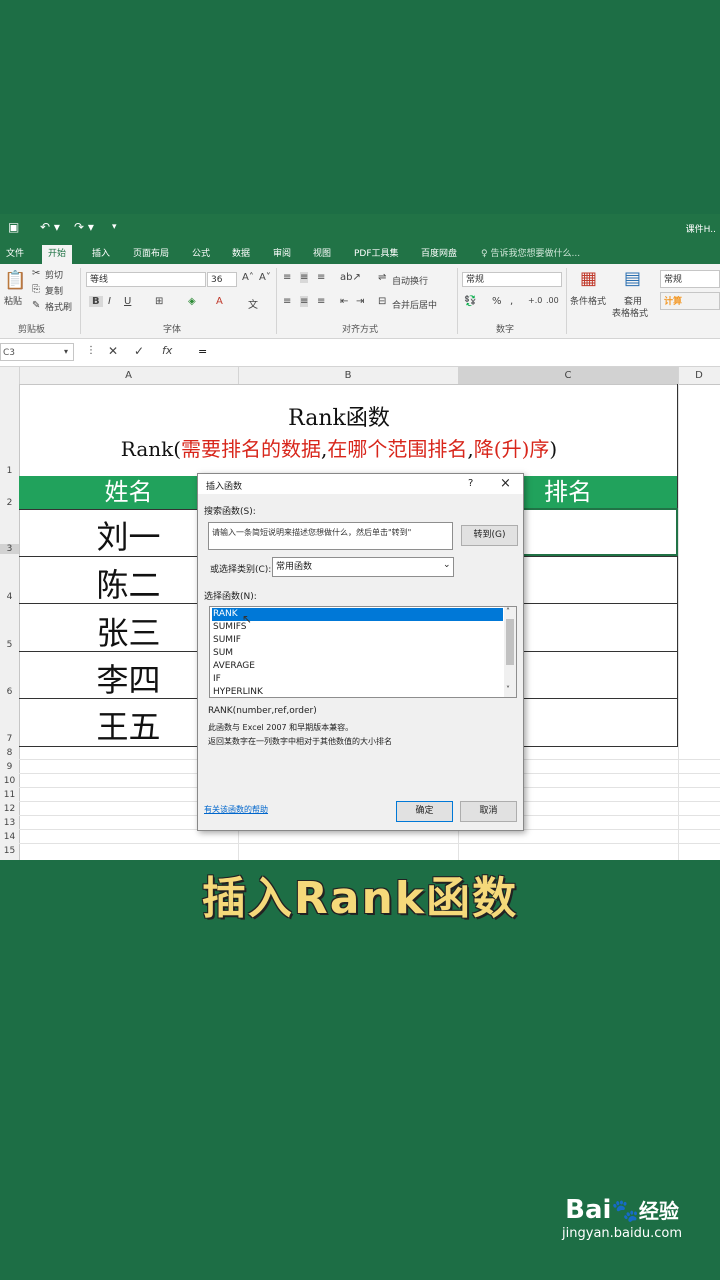 This screenshot has width=720, height=1280. What do you see at coordinates (690, 279) in the screenshot?
I see `style-normal: 常规` at bounding box center [690, 279].